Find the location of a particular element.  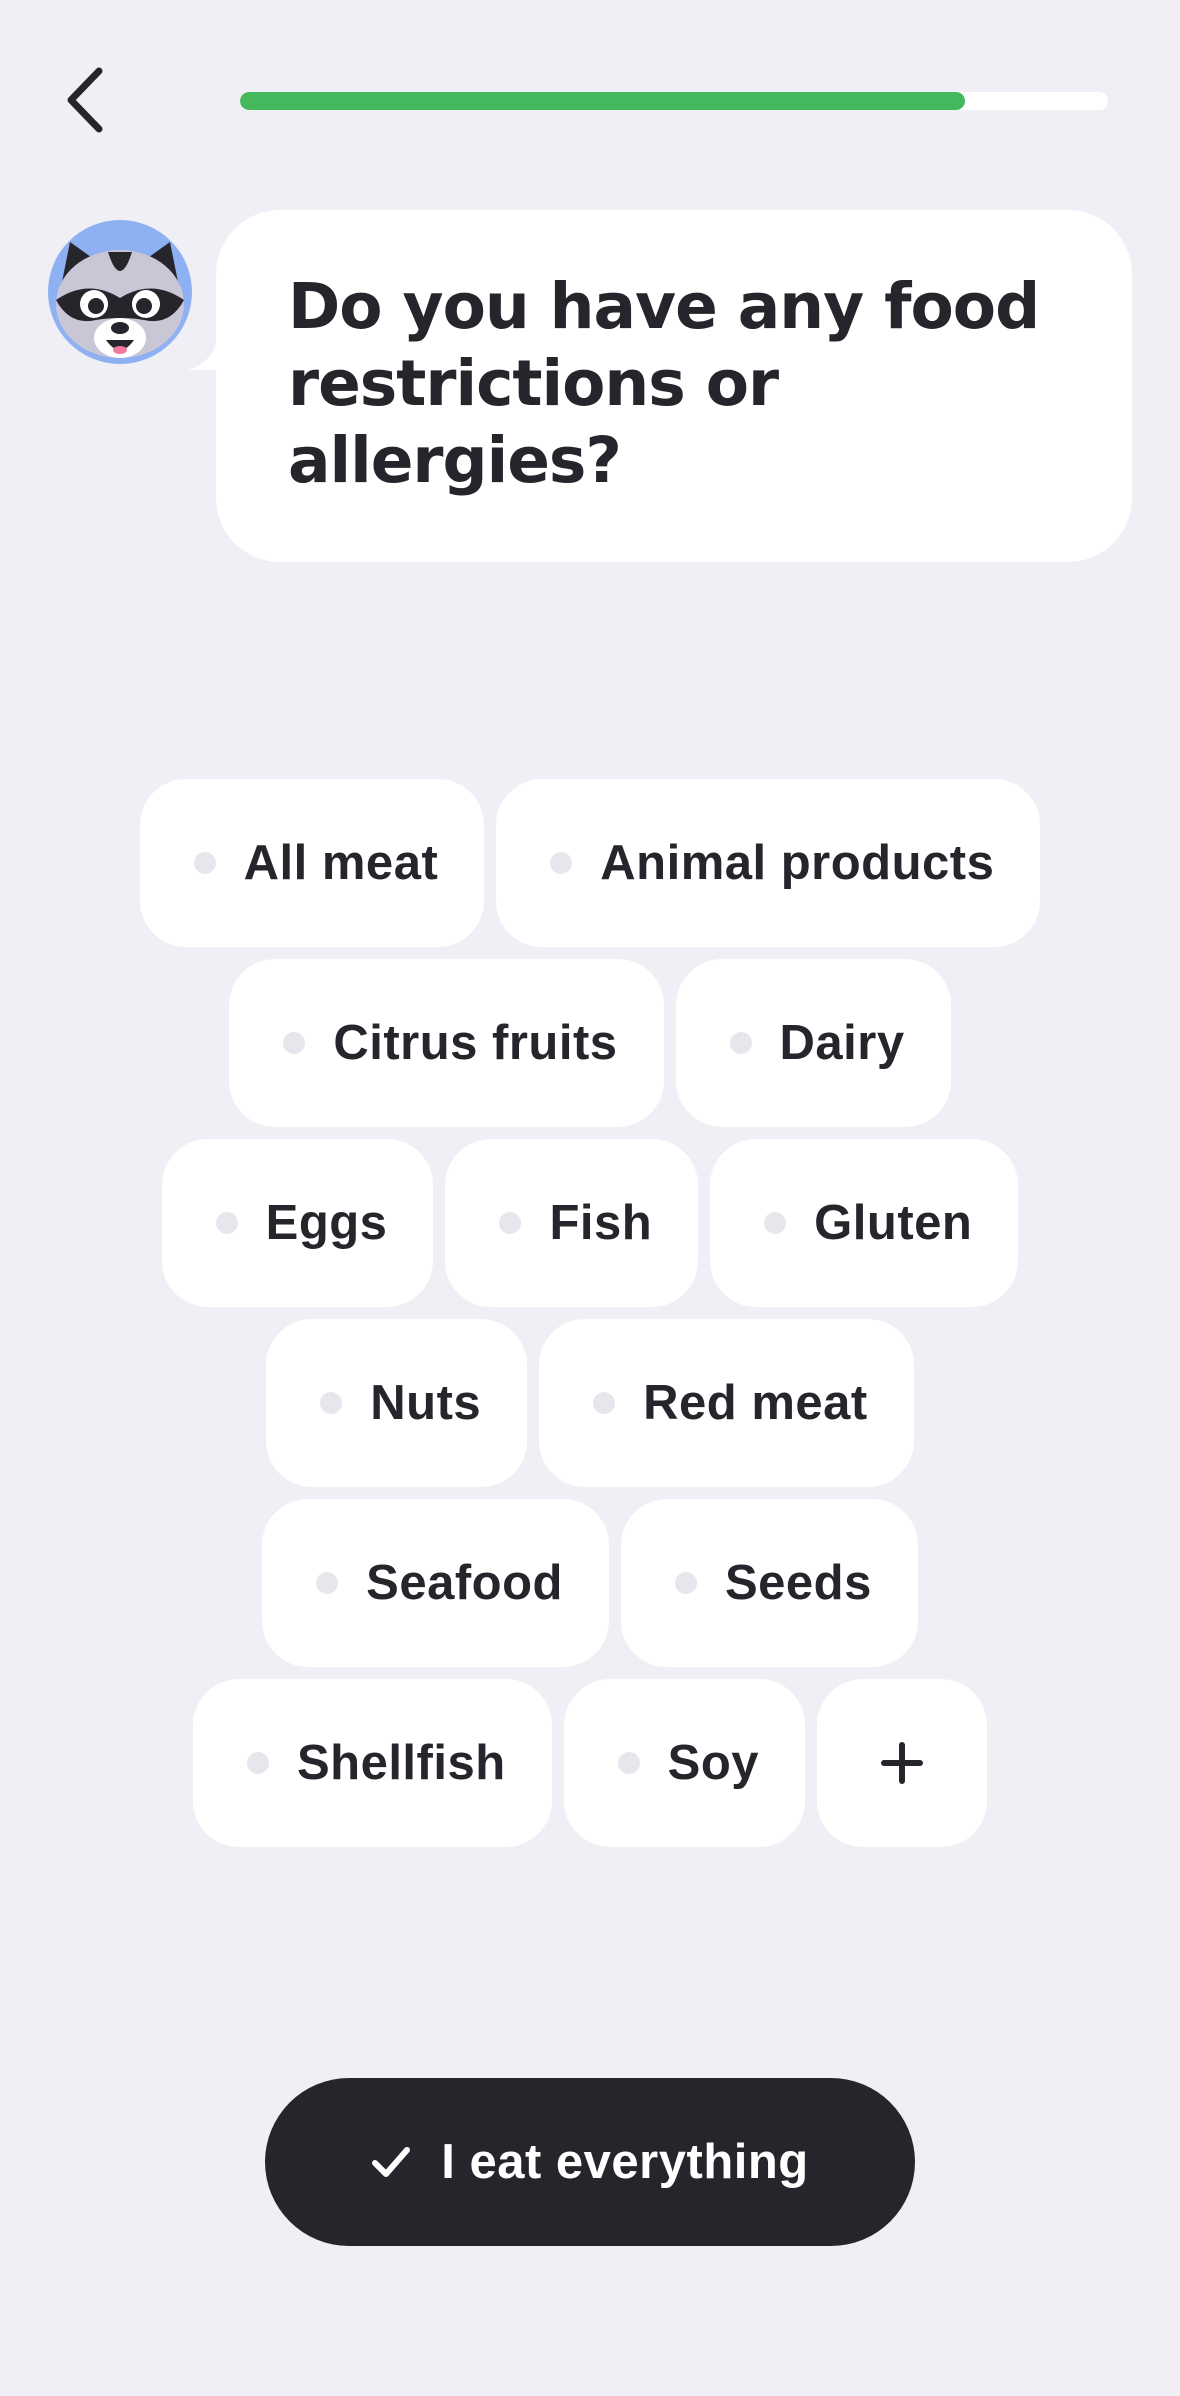

option-chip: Animal products is located at coordinates (768, 863).